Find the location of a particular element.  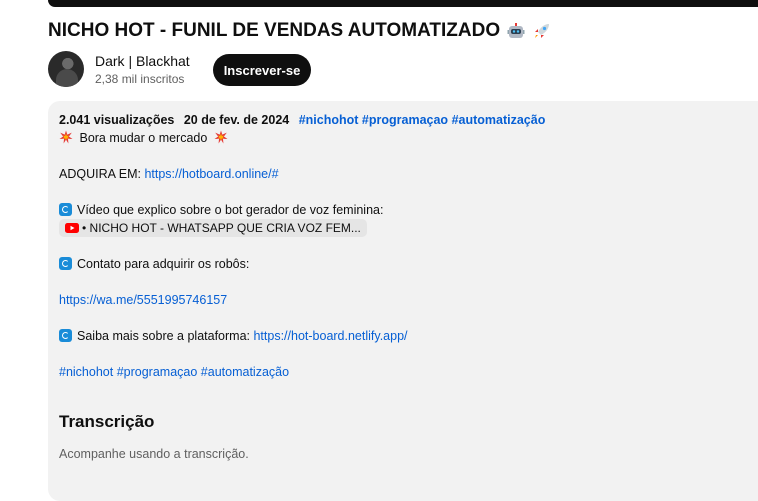

channel-info: Dark | Blackhat 2,38 mil inscritos is located at coordinates (119, 69).